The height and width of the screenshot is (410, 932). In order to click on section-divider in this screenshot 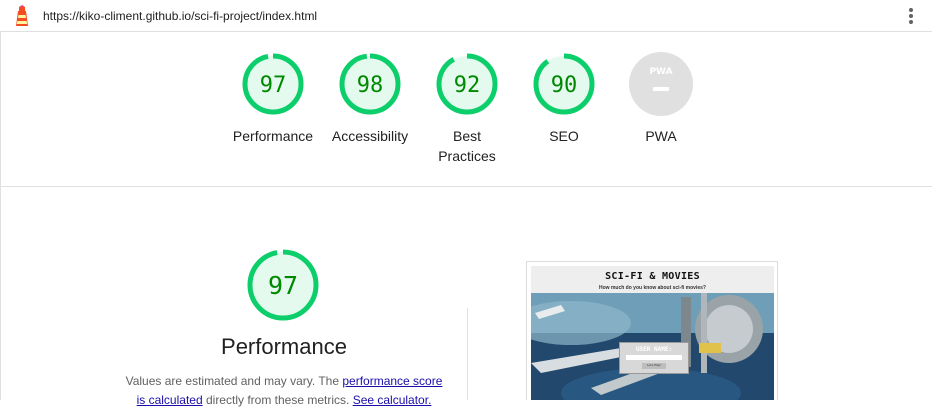, I will do `click(466, 186)`.